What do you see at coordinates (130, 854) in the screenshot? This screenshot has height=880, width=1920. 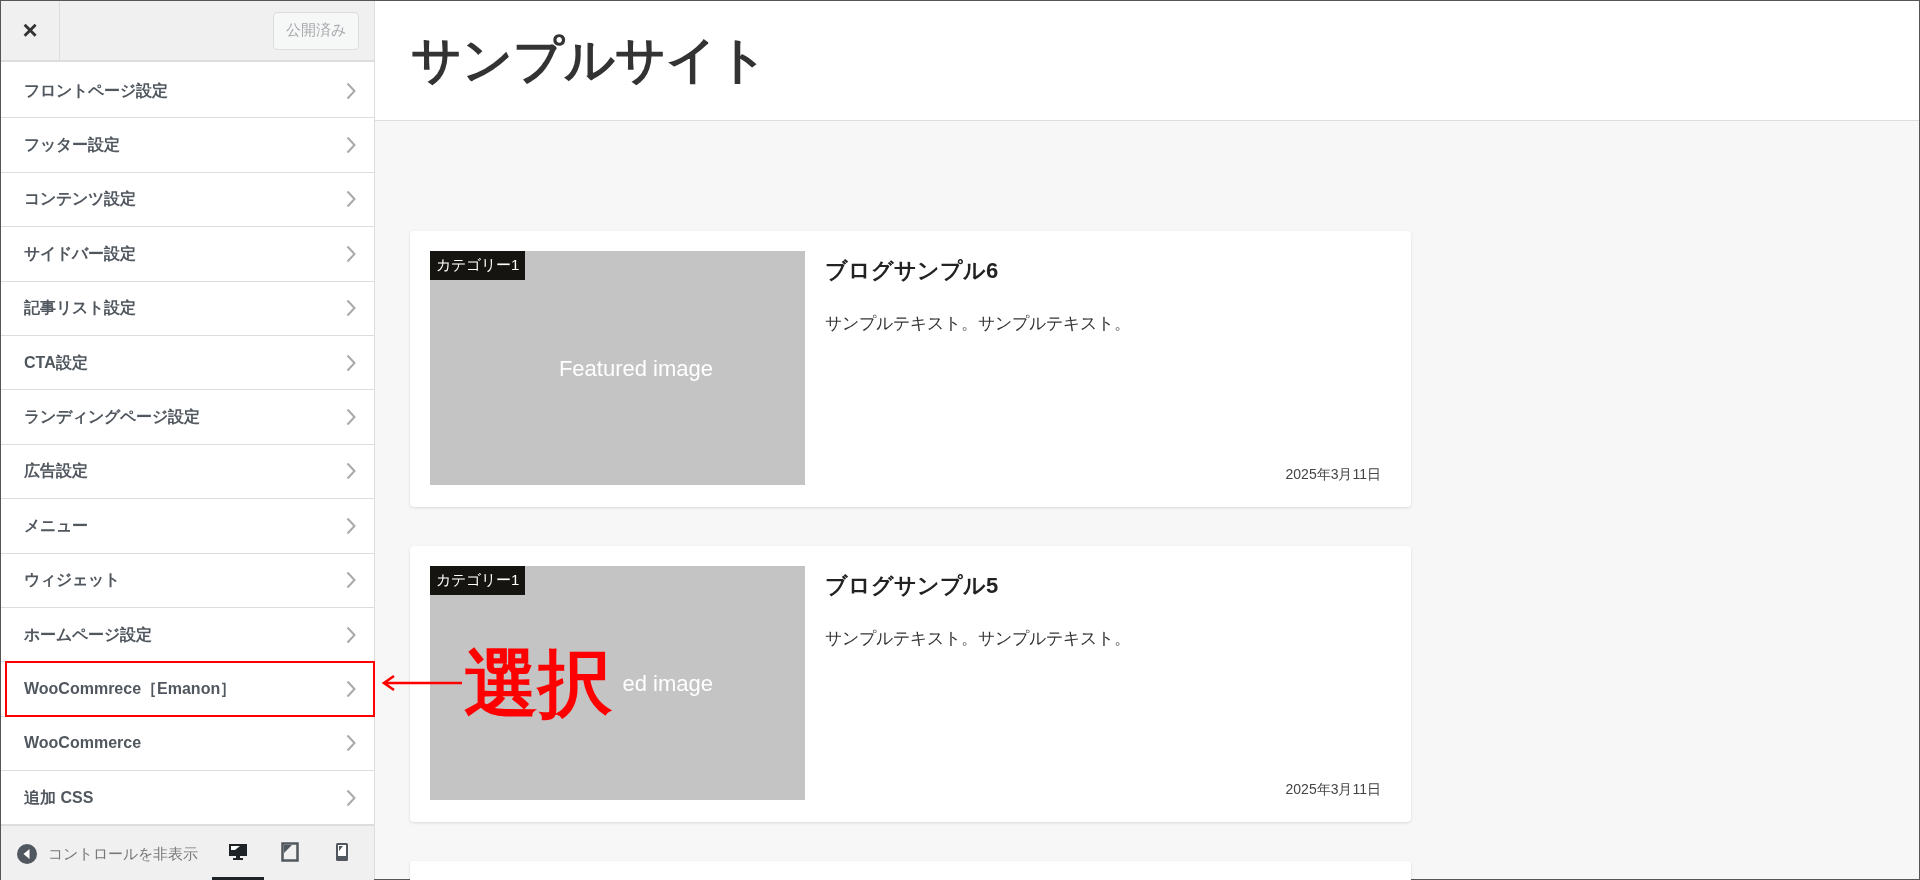 I see `hide-controls-label: コントロールを非表示` at bounding box center [130, 854].